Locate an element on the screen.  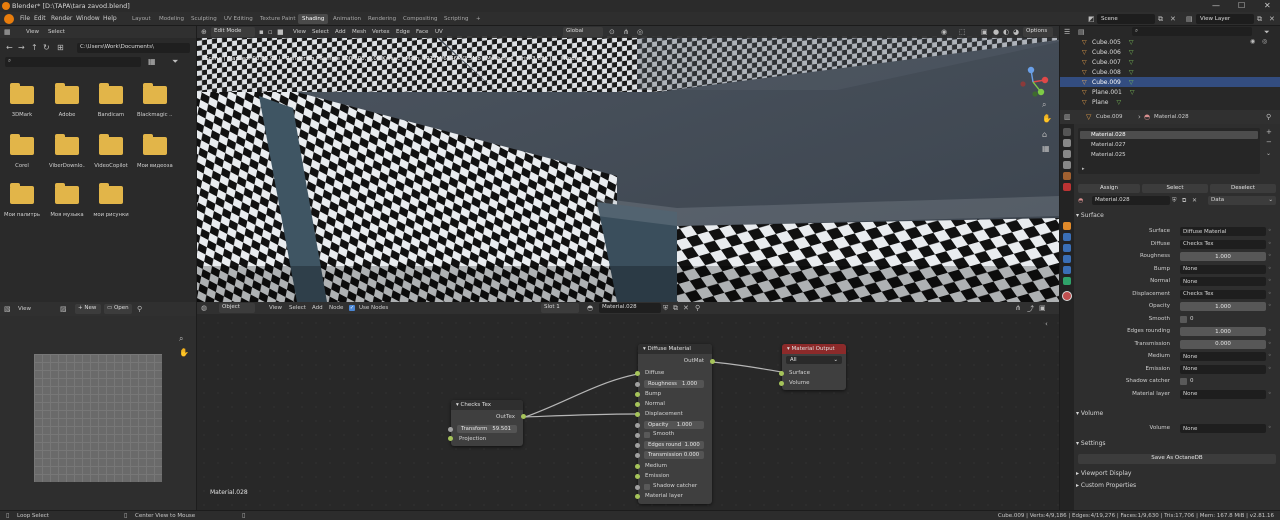
mode-selector: Edit Mode is located at coordinates (233, 32).